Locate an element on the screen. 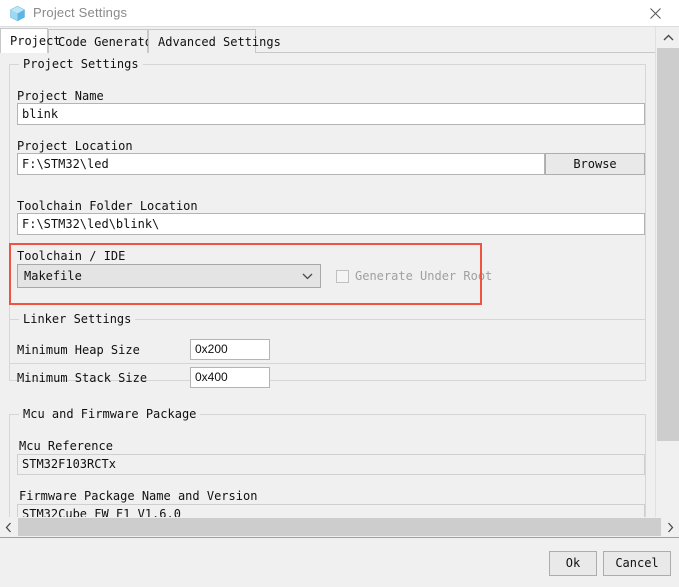 This screenshot has width=679, height=587. firmware-package-label: Firmware Package Name and Version is located at coordinates (138, 496).